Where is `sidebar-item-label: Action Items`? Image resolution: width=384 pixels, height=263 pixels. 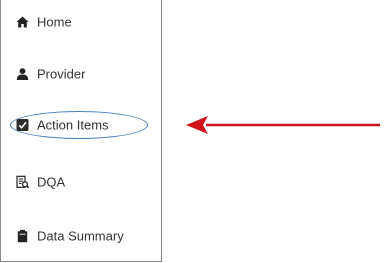 sidebar-item-label: Action Items is located at coordinates (73, 125).